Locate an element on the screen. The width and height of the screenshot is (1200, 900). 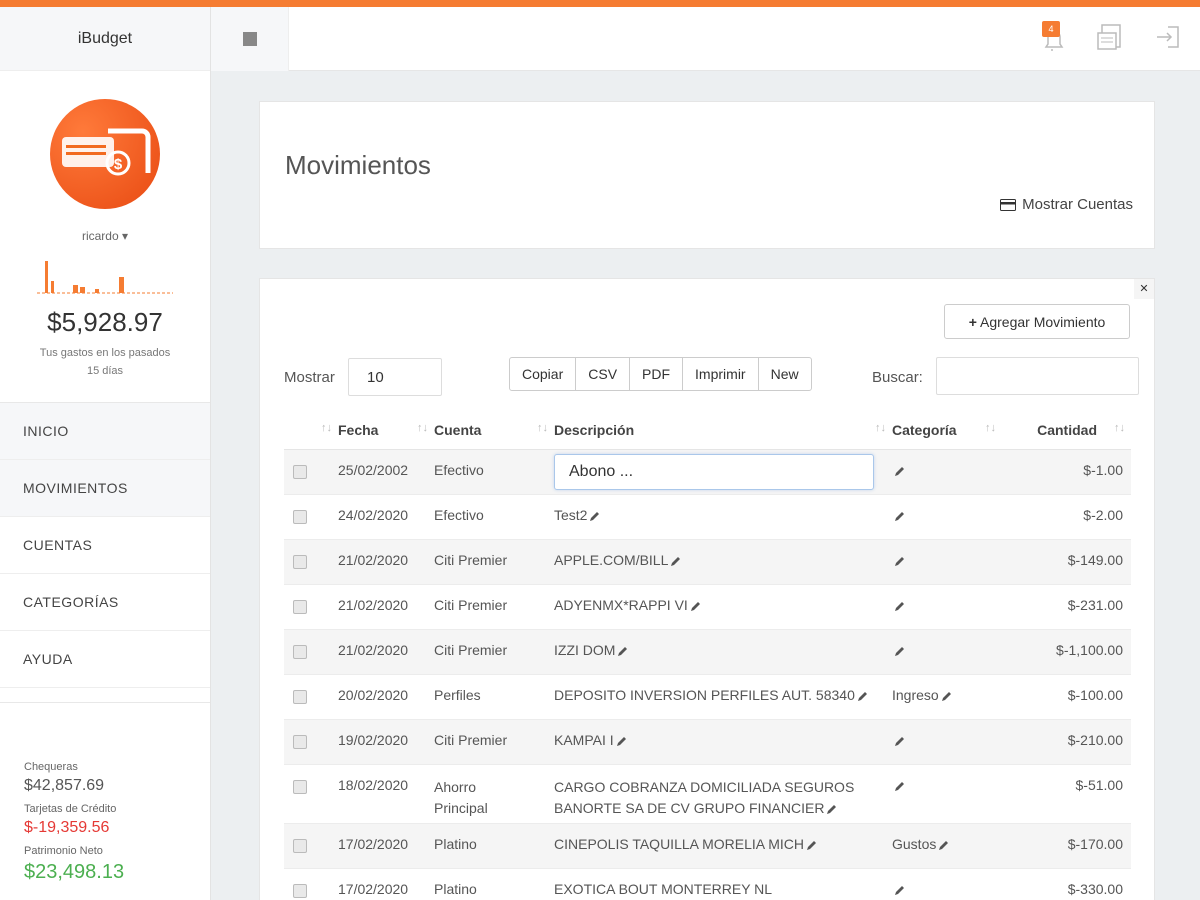
notification-badge: 4 is located at coordinates (1051, 29).